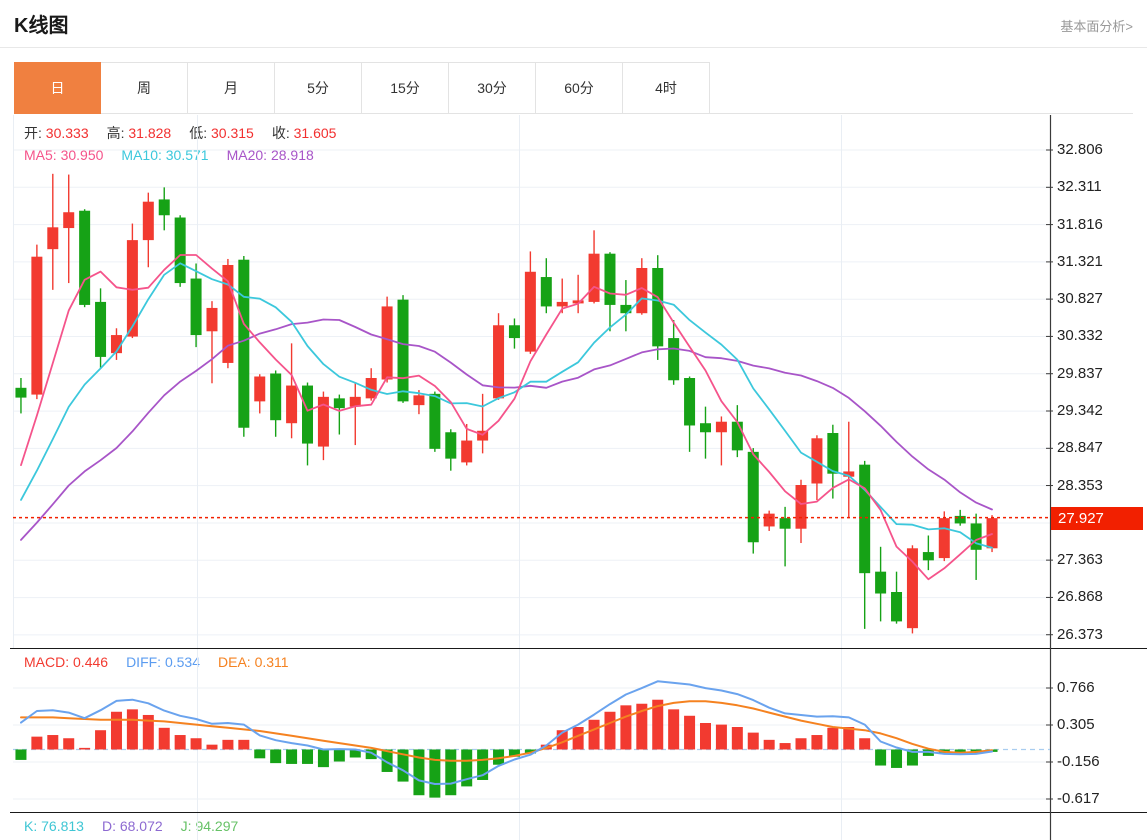  I want to click on price-tick-label: 32.311, so click(1079, 187).